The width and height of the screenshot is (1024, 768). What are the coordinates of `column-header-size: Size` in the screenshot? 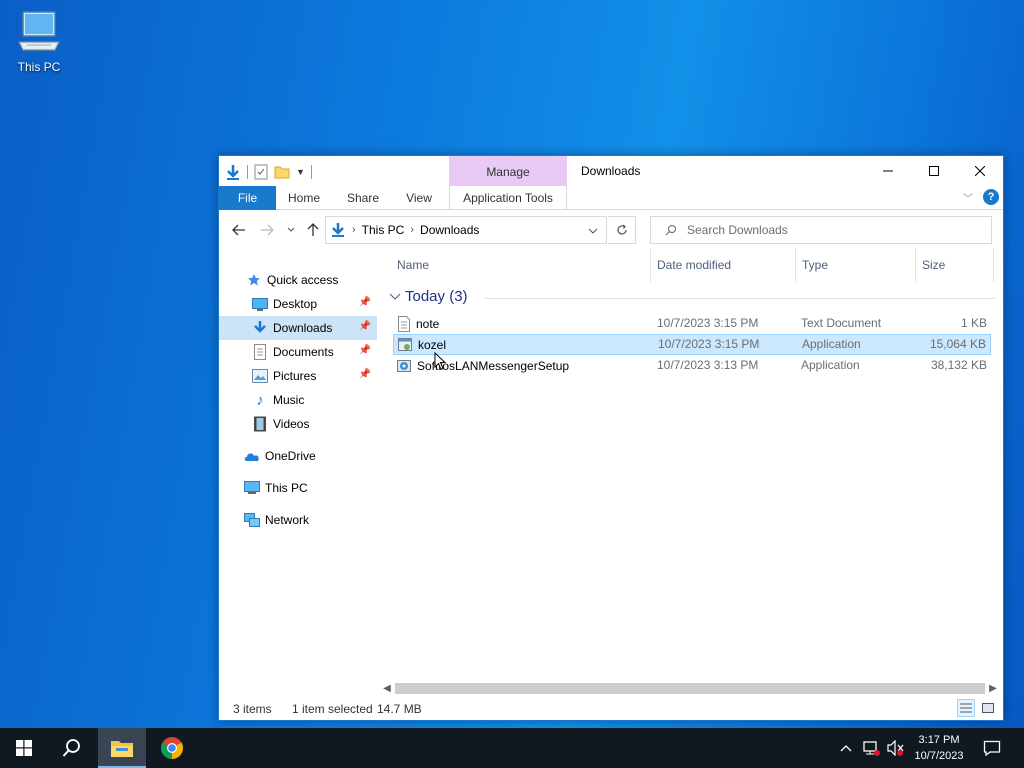 It's located at (955, 265).